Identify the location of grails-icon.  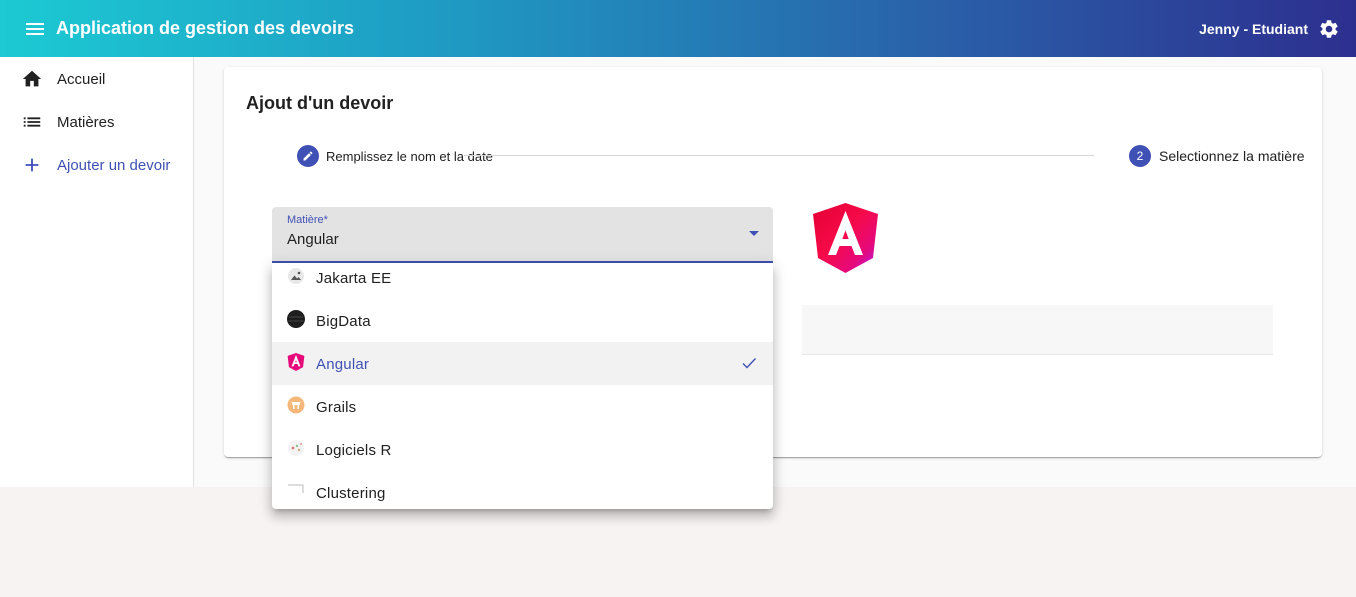
(296, 405).